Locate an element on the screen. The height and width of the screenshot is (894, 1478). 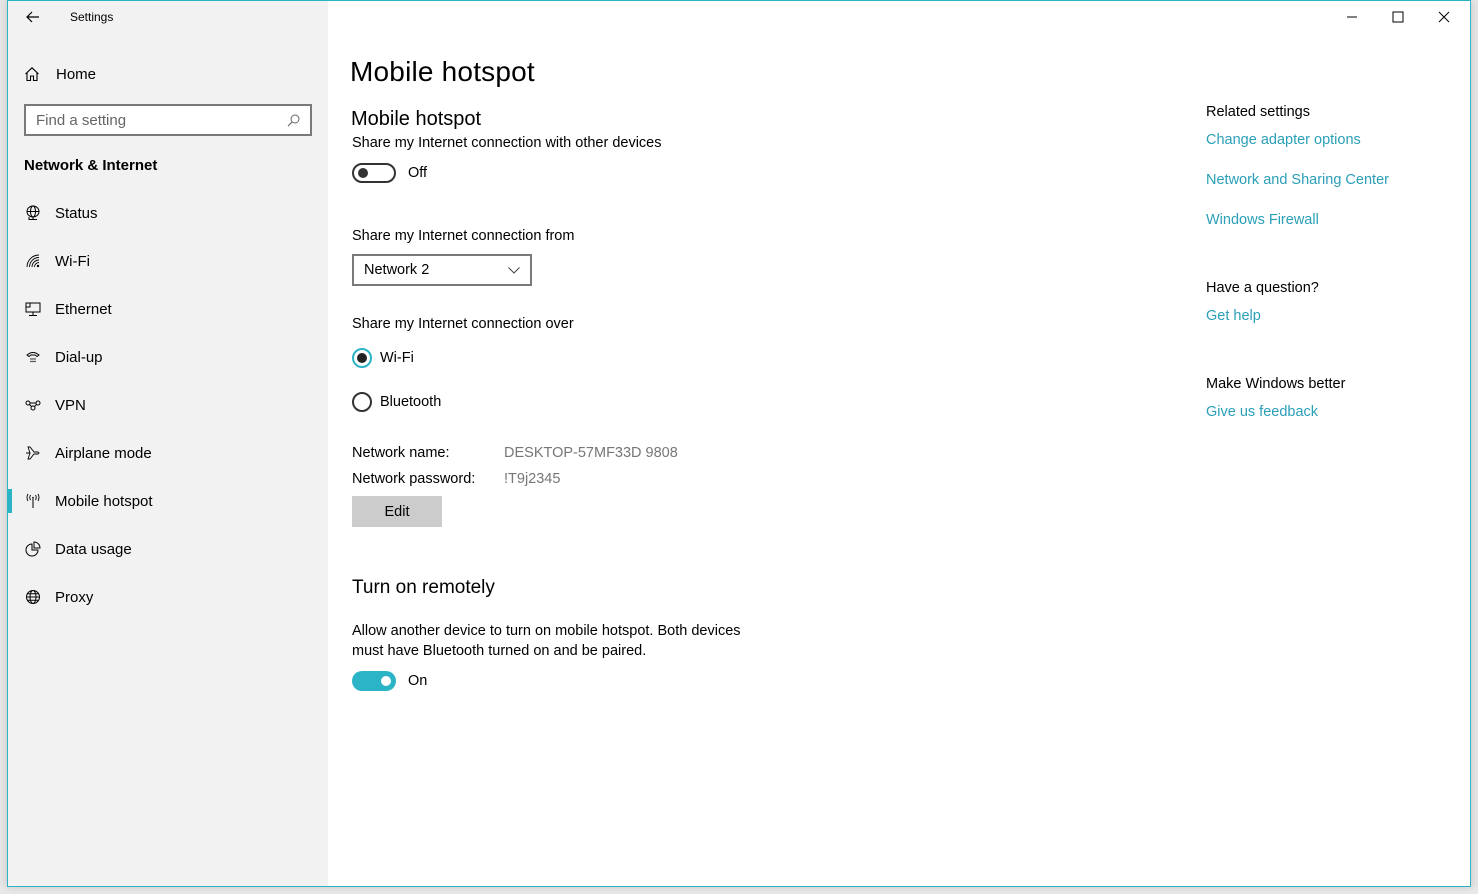
remote-toggle-state: On is located at coordinates (418, 681).